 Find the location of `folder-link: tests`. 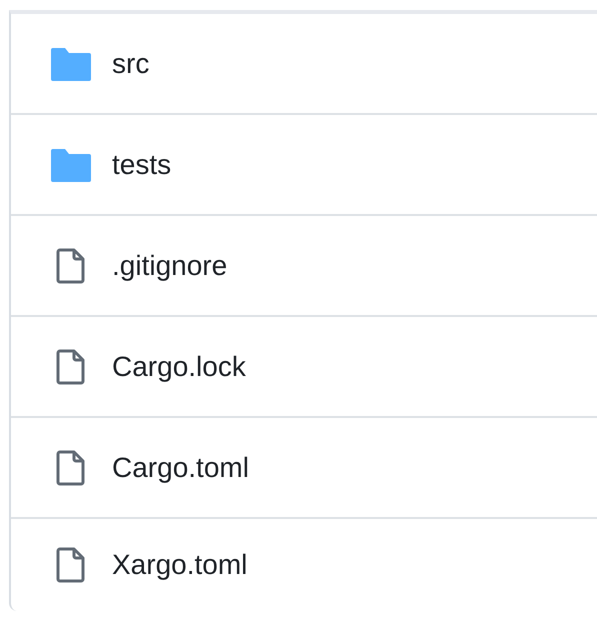

folder-link: tests is located at coordinates (142, 164).